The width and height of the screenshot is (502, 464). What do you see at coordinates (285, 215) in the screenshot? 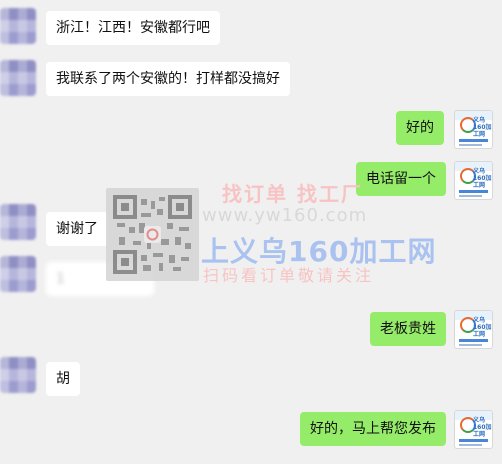
I see `watermark-url: www.yw160.com` at bounding box center [285, 215].